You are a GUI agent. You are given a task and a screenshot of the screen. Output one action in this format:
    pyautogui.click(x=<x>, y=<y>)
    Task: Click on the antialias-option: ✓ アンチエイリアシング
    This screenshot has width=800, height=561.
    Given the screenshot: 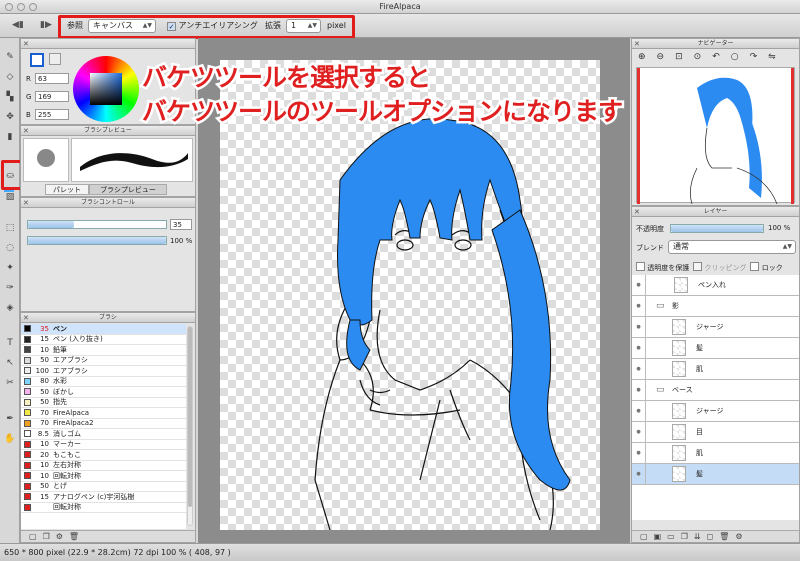 What is the action you would take?
    pyautogui.click(x=212, y=26)
    